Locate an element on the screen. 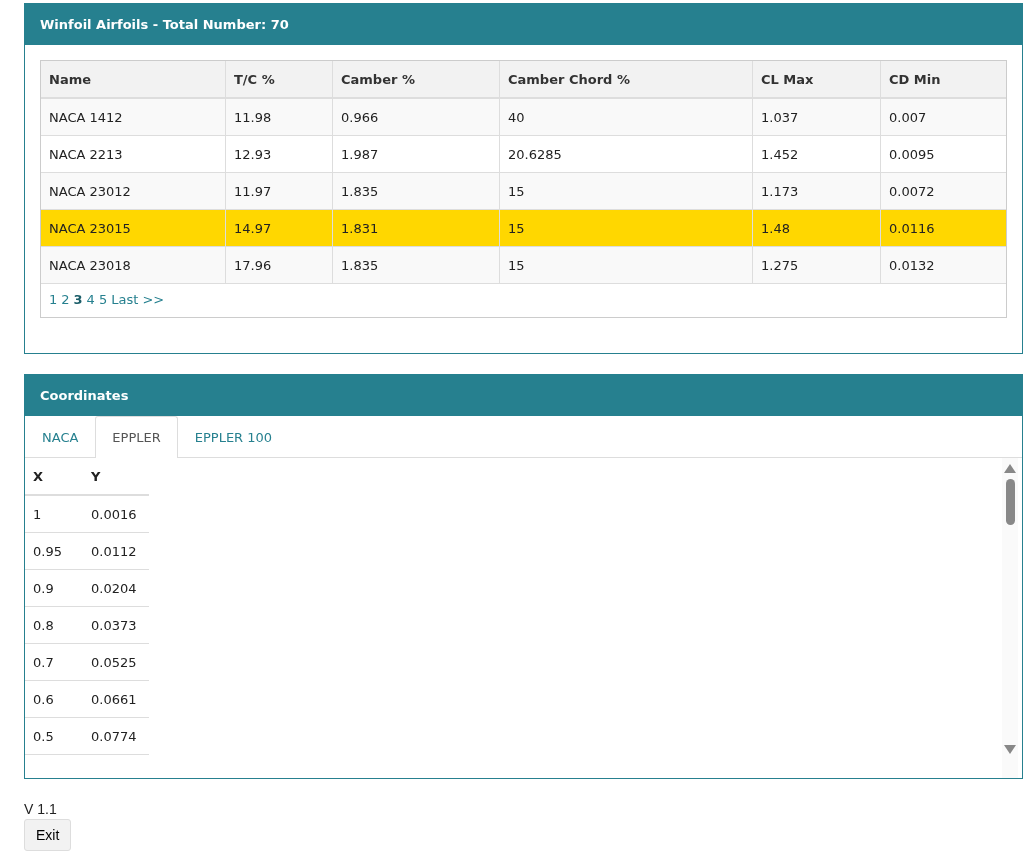 The width and height of the screenshot is (1031, 860). table-cell: 0.0095 is located at coordinates (943, 154).